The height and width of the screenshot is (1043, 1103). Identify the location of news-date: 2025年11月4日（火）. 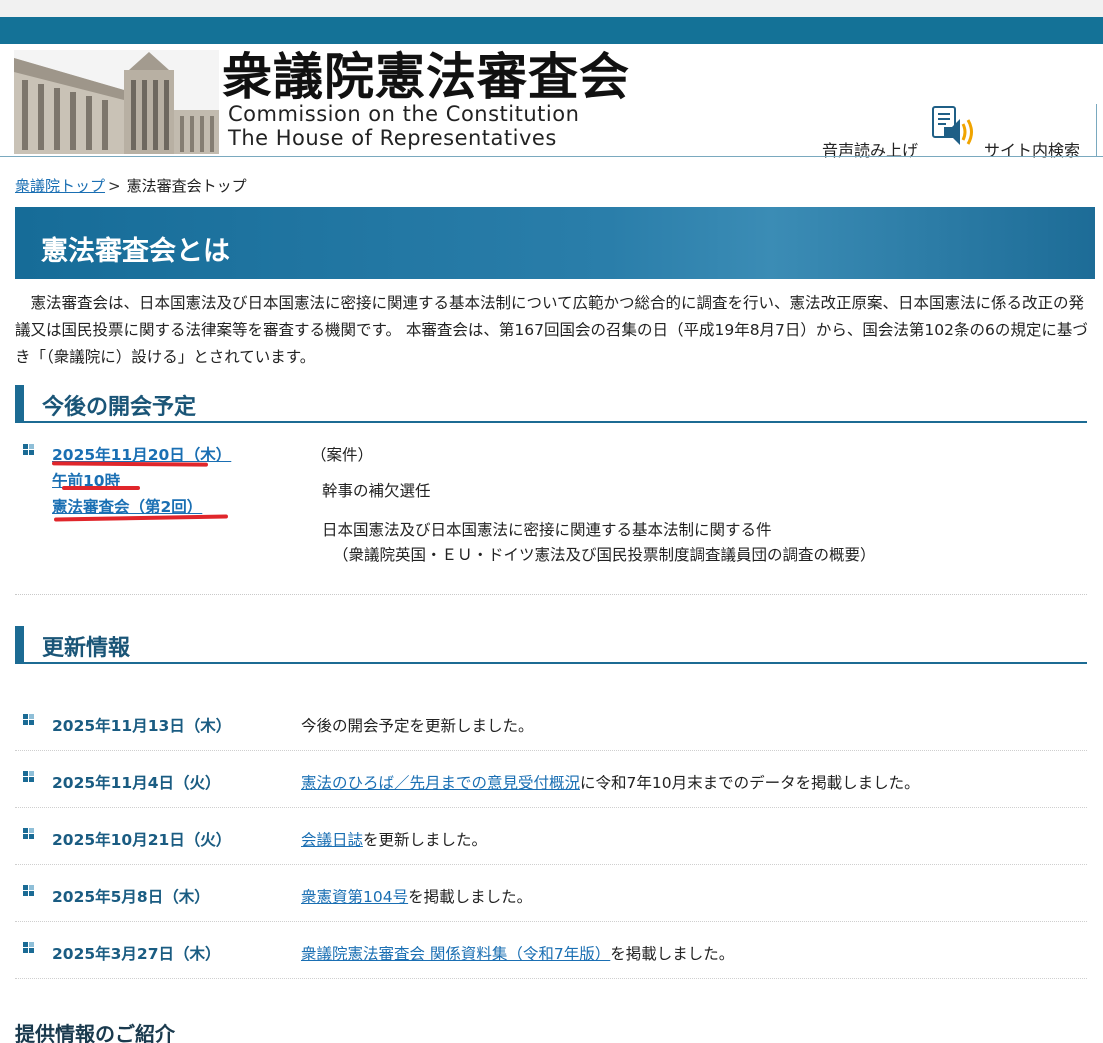
(136, 783).